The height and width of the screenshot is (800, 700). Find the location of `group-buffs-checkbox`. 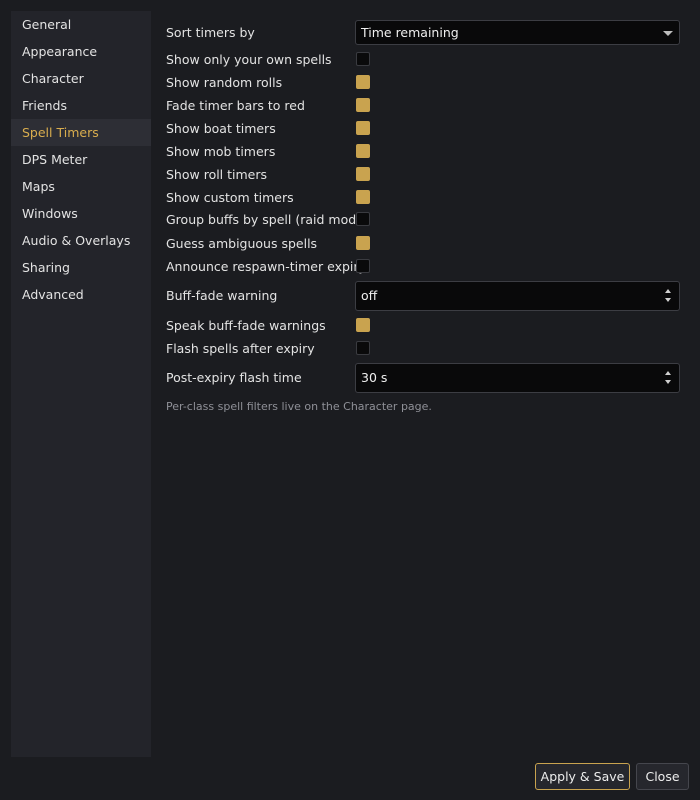

group-buffs-checkbox is located at coordinates (363, 219).